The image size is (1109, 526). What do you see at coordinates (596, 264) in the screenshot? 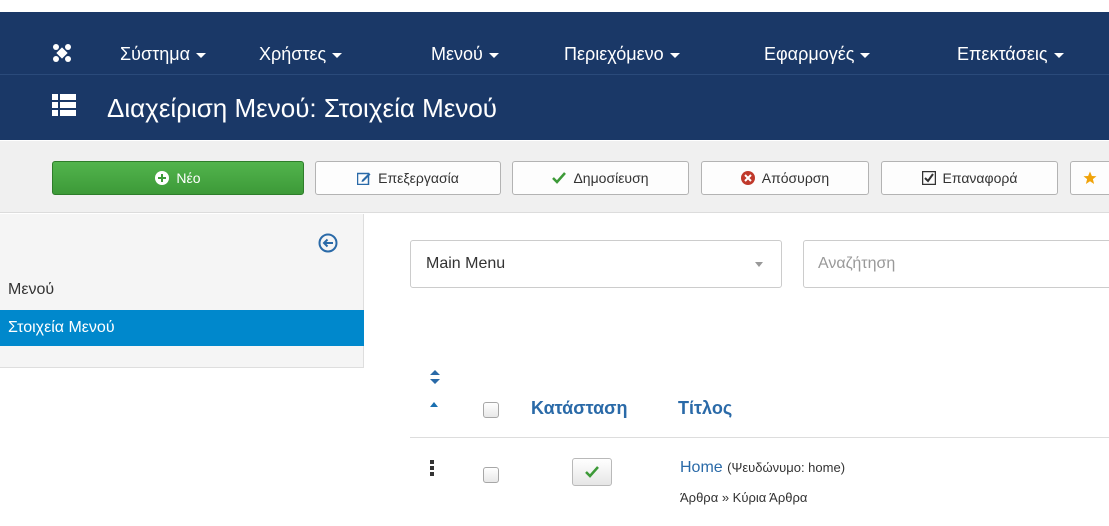
I see `menu-select: Main Menu` at bounding box center [596, 264].